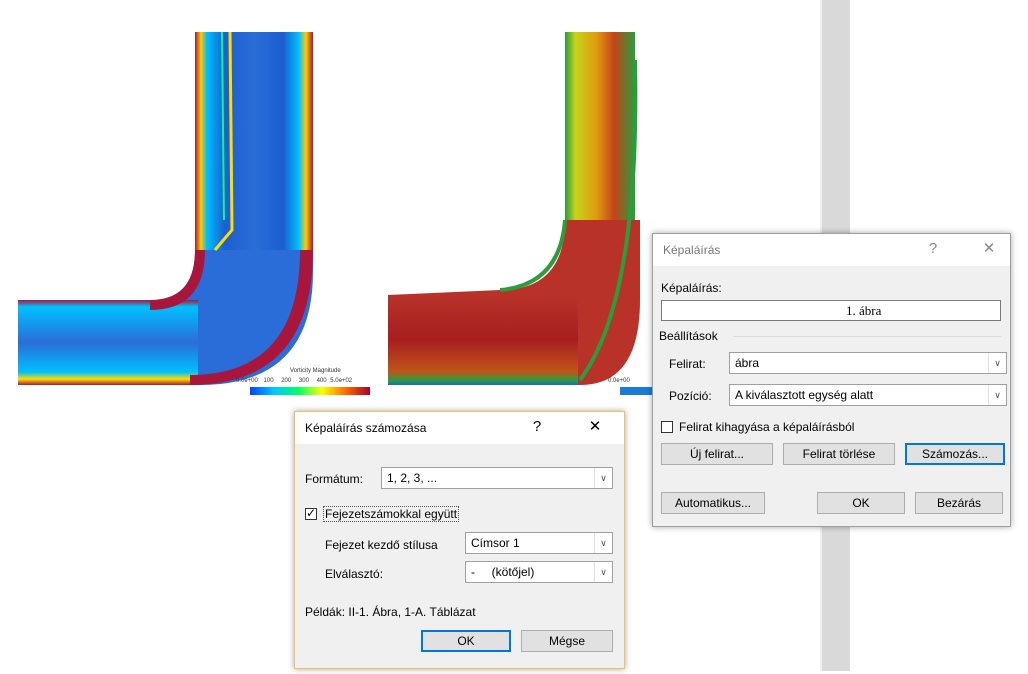  Describe the element at coordinates (747, 363) in the screenshot. I see `label-select-value: ábra` at that location.